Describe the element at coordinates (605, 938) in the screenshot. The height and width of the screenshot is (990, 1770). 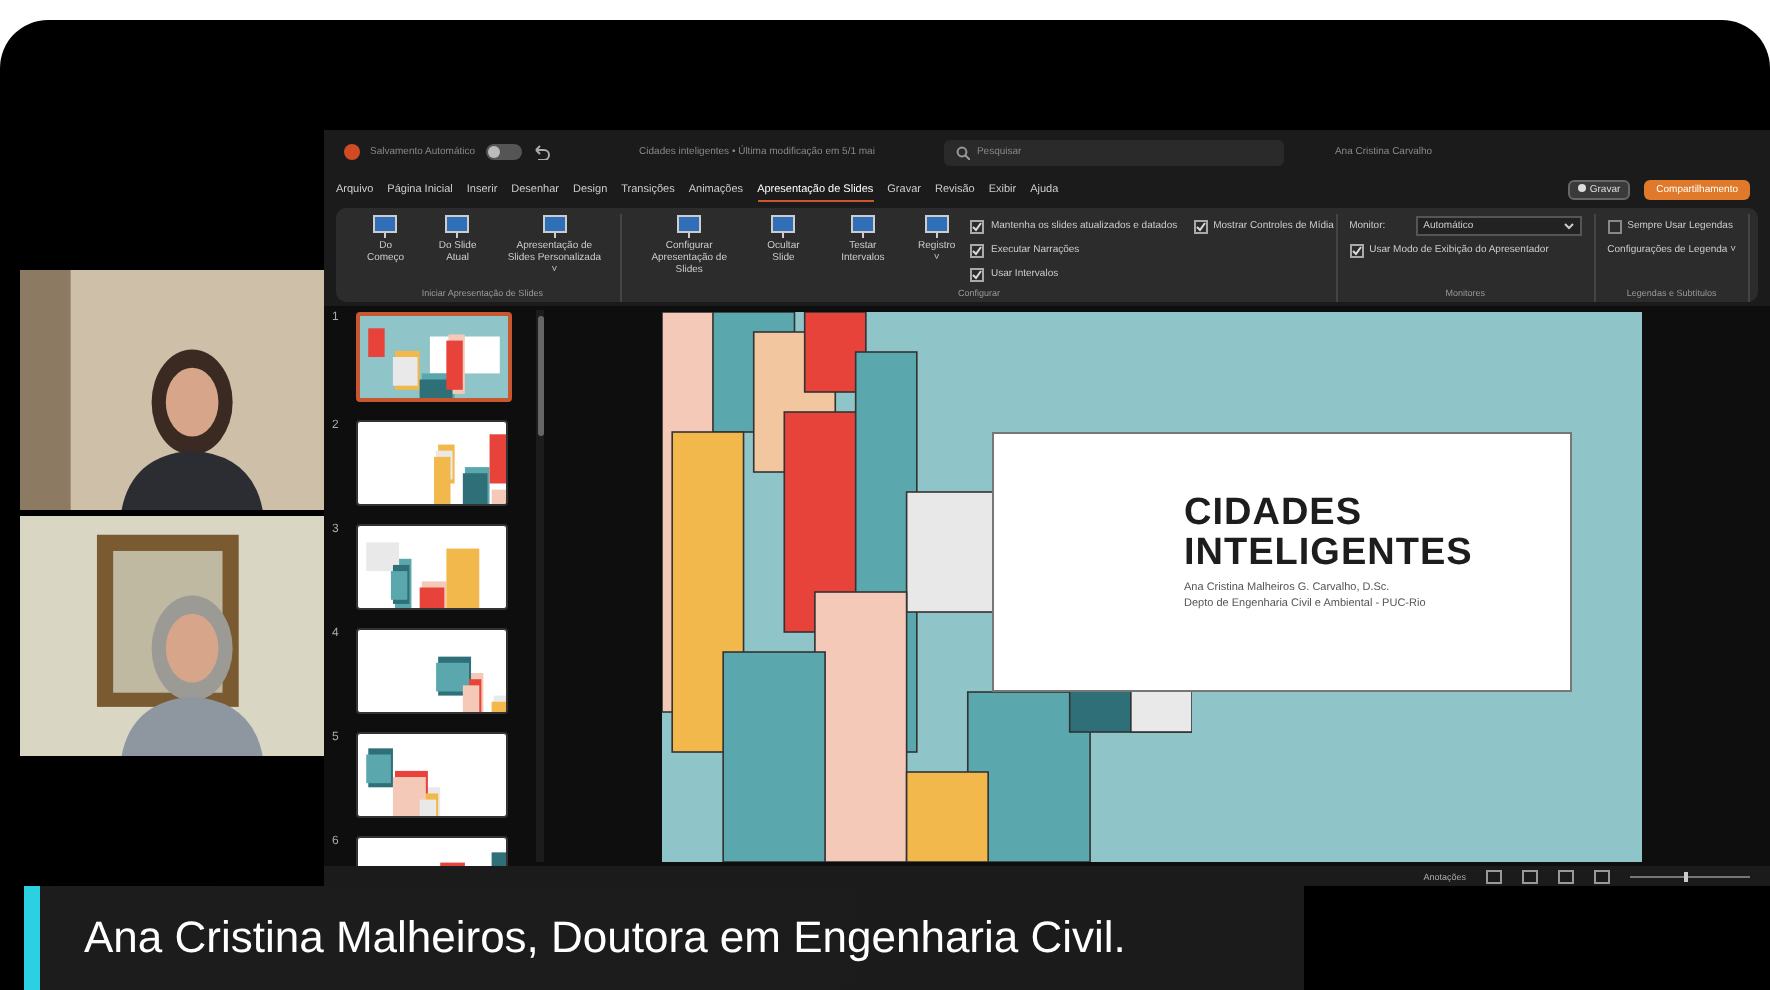
I see `caption-text: Ana Cristina Malheiros, Doutora em Engenharia Civil.` at that location.